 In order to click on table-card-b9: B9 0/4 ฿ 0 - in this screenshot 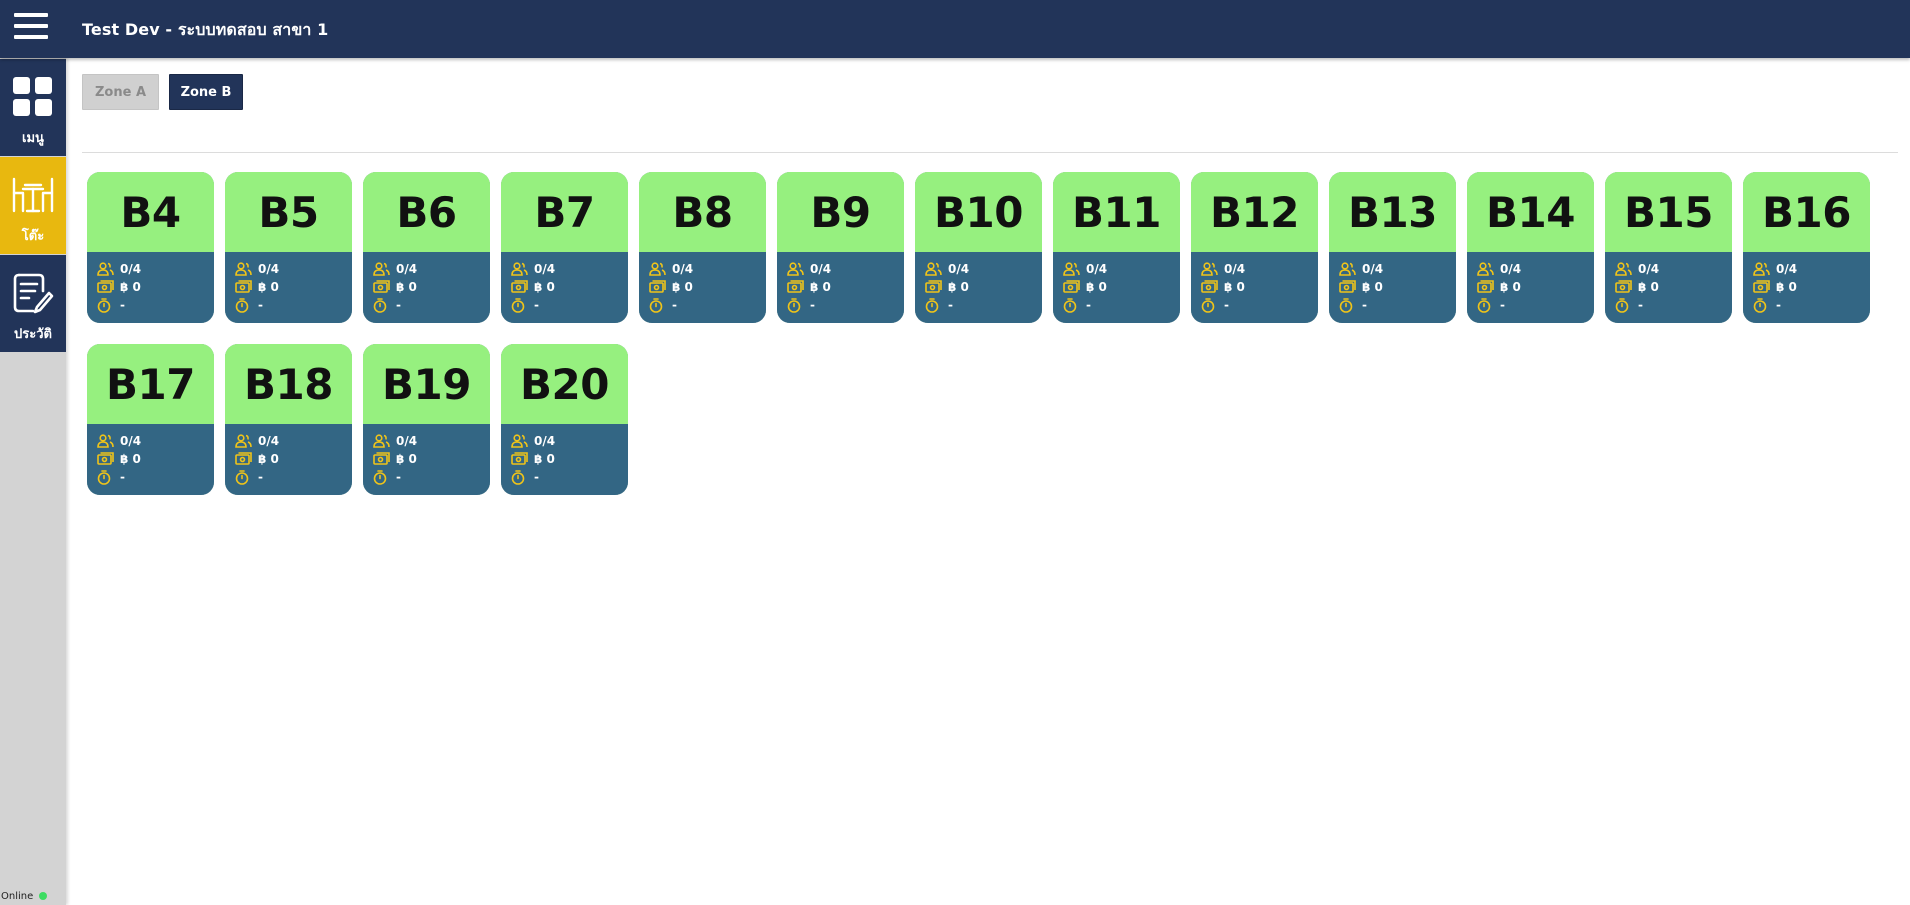, I will do `click(840, 247)`.